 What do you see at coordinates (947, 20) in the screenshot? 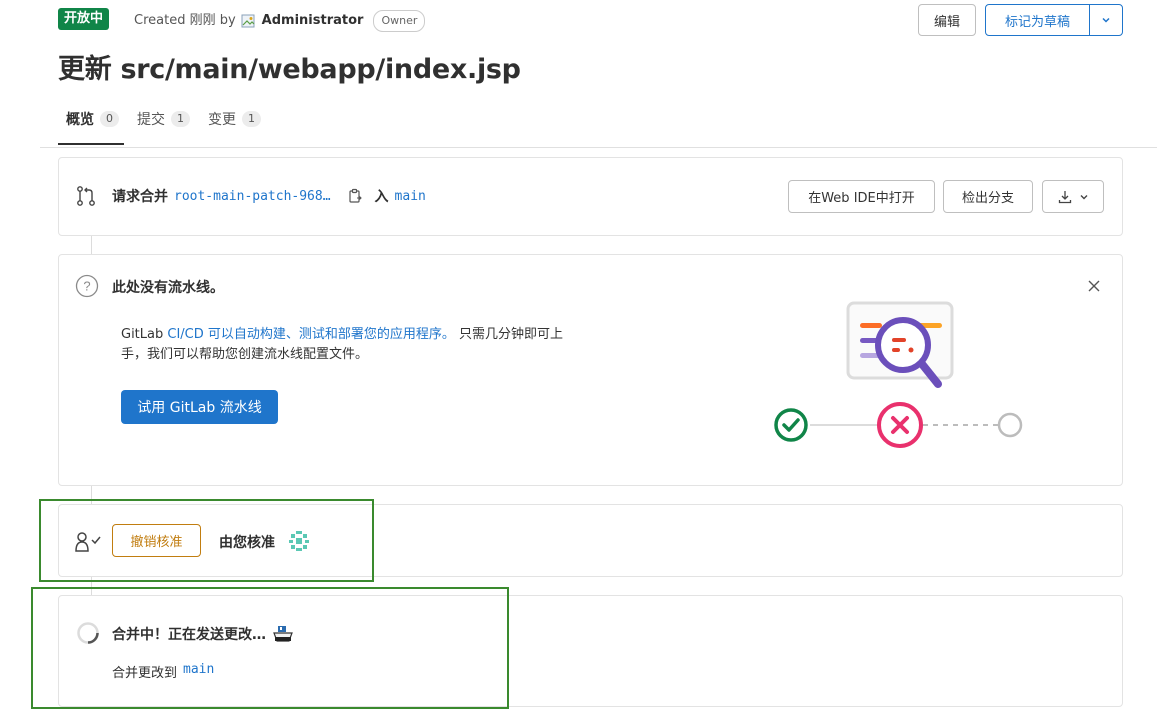
I see `edit-button: 编辑` at bounding box center [947, 20].